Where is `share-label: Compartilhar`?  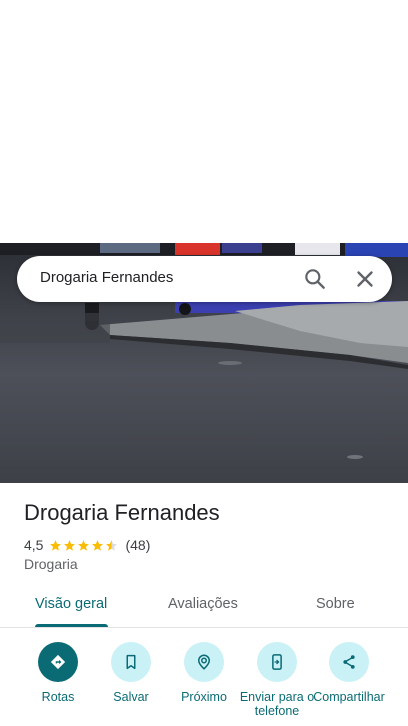
share-label: Compartilhar is located at coordinates (349, 697).